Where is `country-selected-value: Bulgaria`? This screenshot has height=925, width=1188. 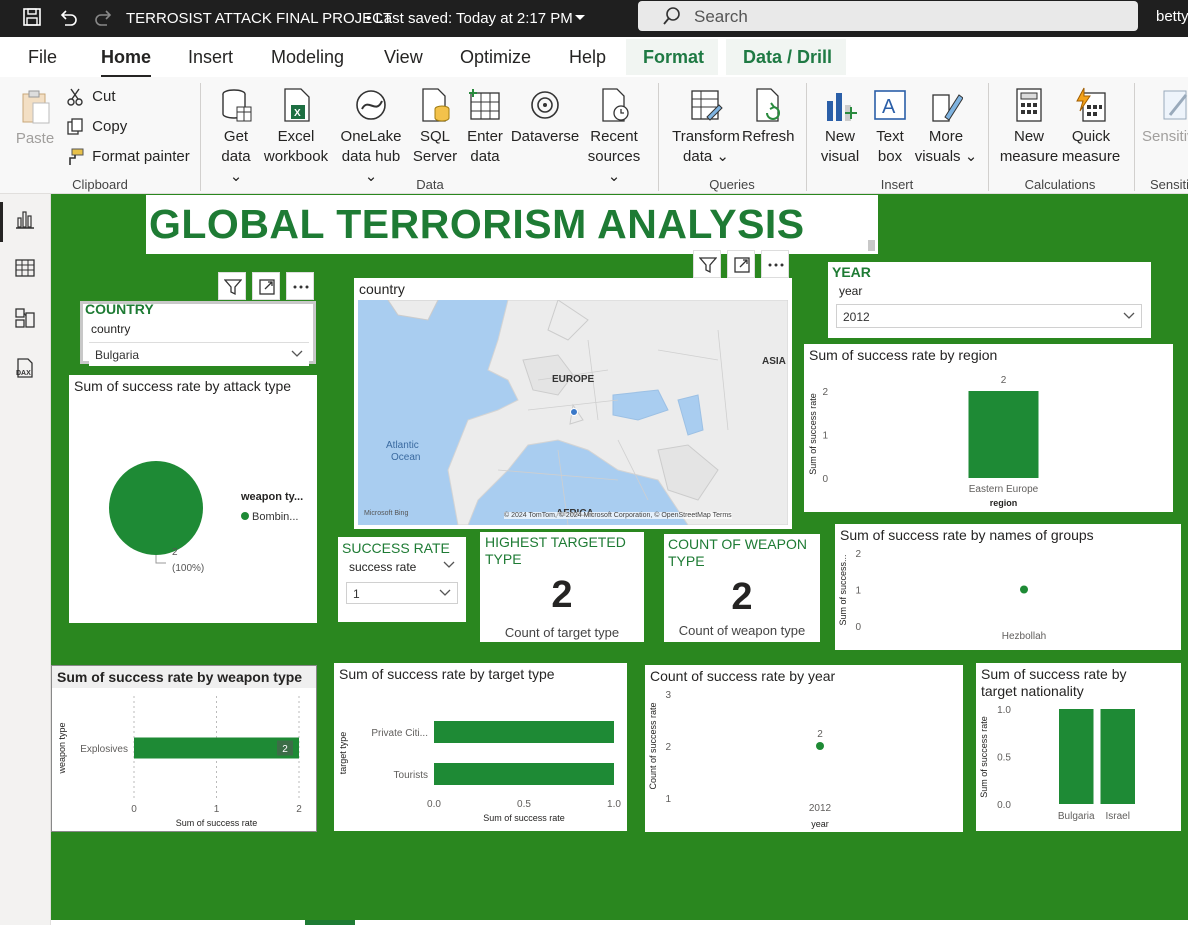 country-selected-value: Bulgaria is located at coordinates (117, 355).